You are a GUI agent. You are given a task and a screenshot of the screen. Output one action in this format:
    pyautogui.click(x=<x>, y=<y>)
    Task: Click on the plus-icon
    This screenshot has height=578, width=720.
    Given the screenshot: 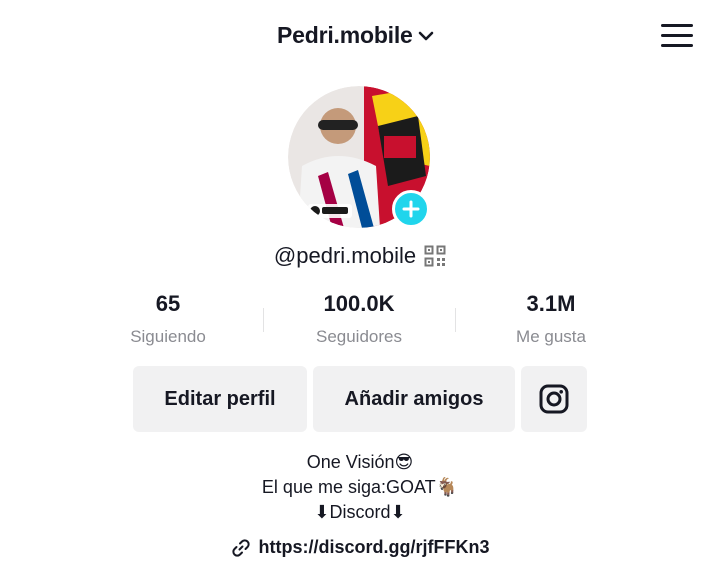 What is the action you would take?
    pyautogui.click(x=411, y=209)
    